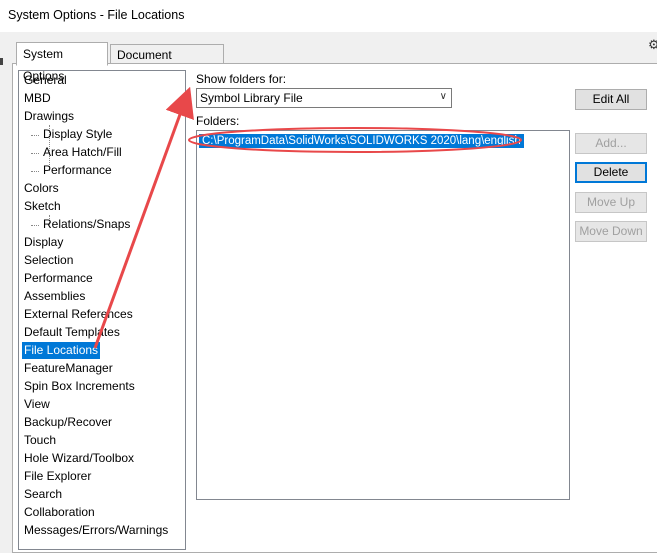 The image size is (657, 553). Describe the element at coordinates (324, 98) in the screenshot. I see `show-folders-dropdown: Symbol Library File ∨` at that location.